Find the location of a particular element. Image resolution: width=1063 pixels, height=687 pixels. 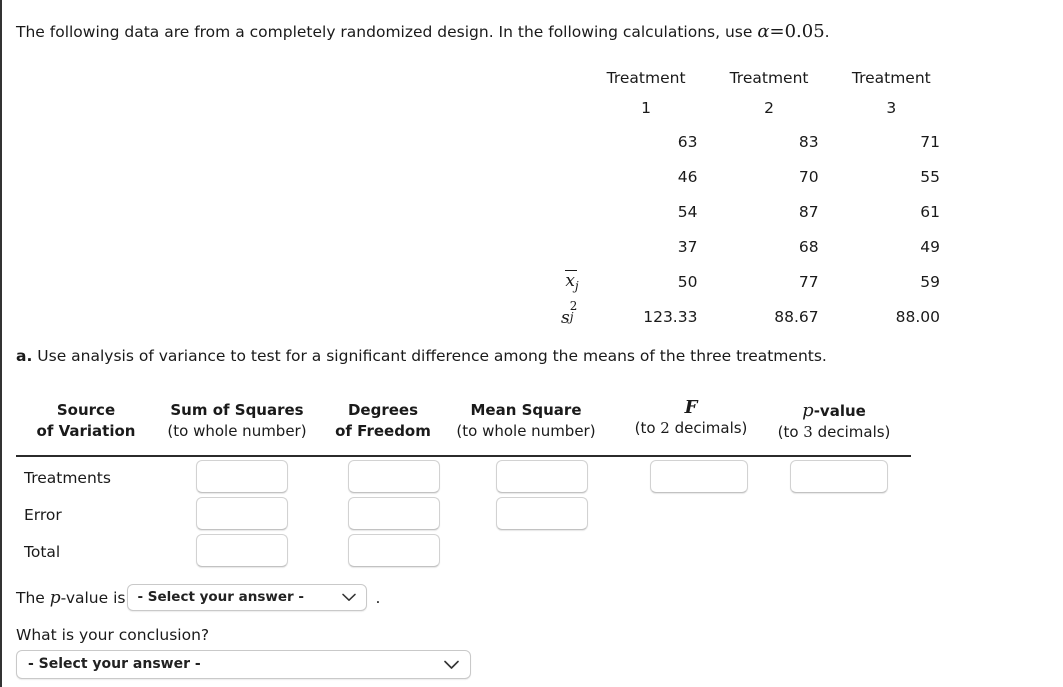

column-number-1: 1 is located at coordinates (646, 108).